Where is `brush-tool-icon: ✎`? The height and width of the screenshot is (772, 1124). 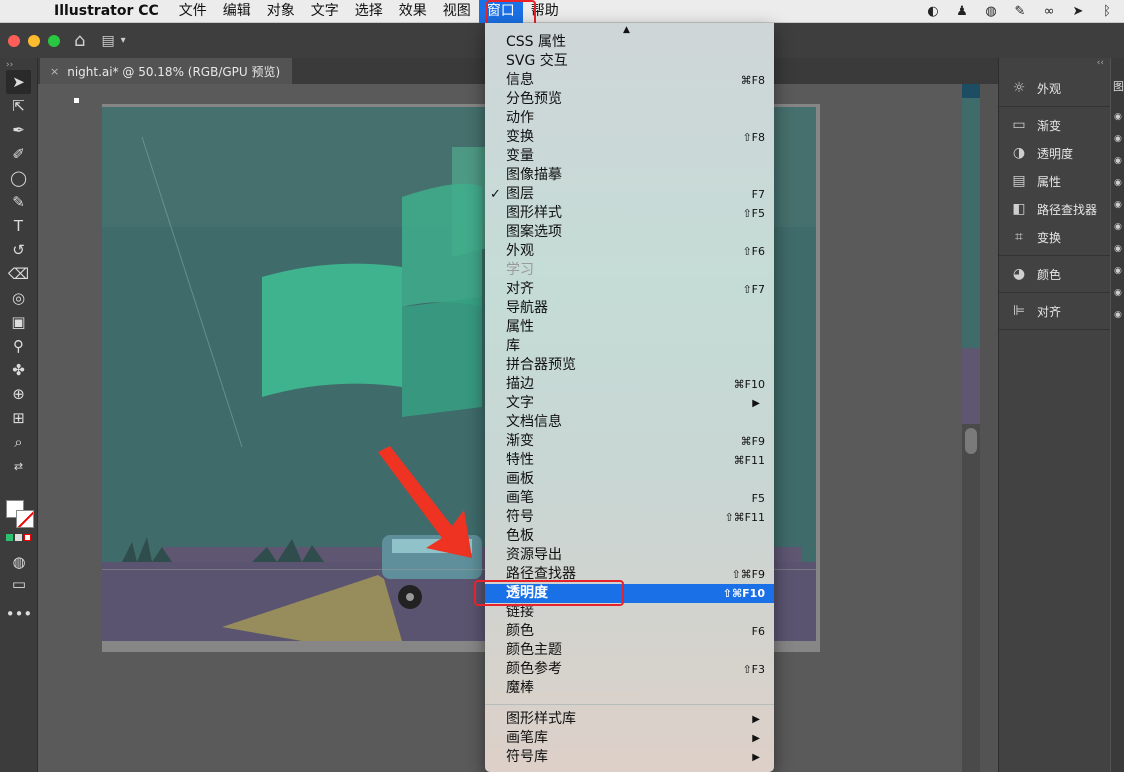 brush-tool-icon: ✎ is located at coordinates (18, 202).